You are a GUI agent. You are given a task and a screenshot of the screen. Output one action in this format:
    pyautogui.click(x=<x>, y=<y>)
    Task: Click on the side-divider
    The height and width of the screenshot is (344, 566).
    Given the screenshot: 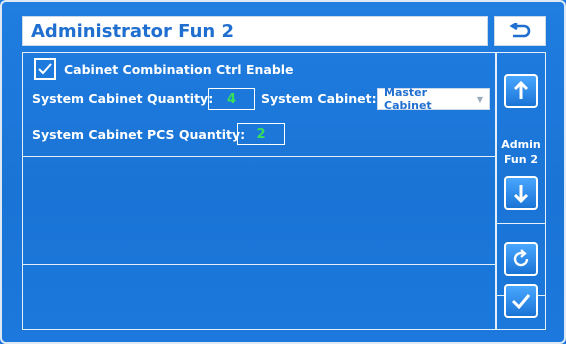 What is the action you would take?
    pyautogui.click(x=521, y=223)
    